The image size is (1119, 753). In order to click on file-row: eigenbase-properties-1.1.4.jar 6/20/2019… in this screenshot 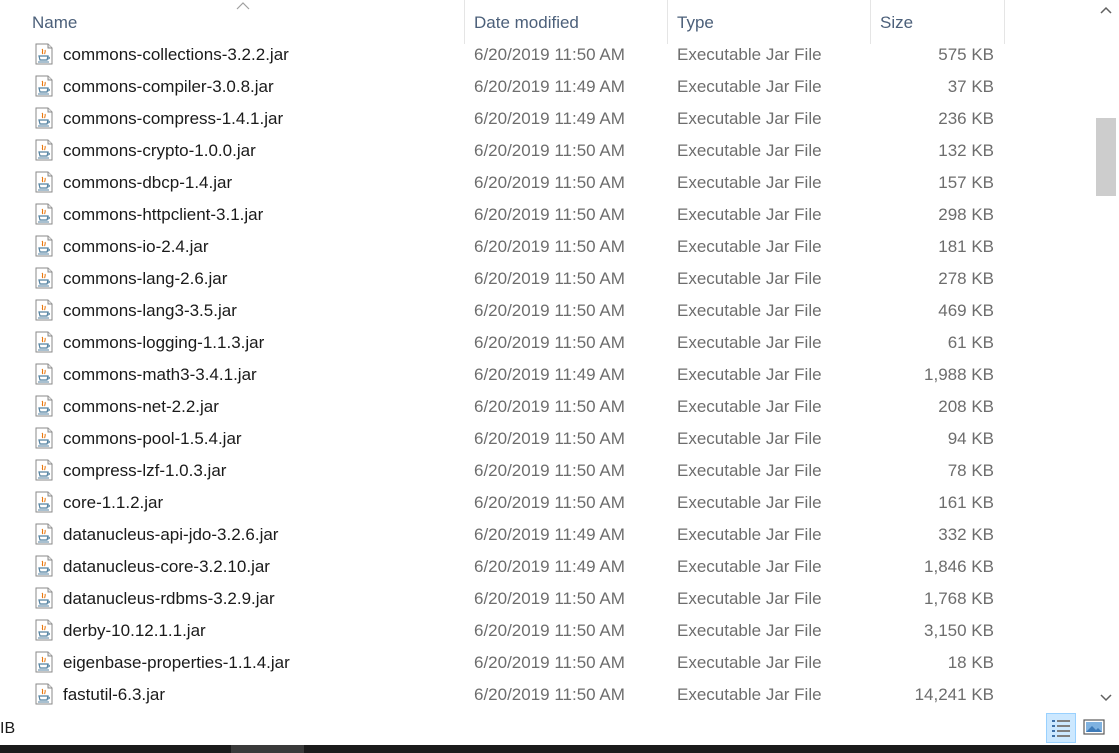, I will do `click(546, 663)`.